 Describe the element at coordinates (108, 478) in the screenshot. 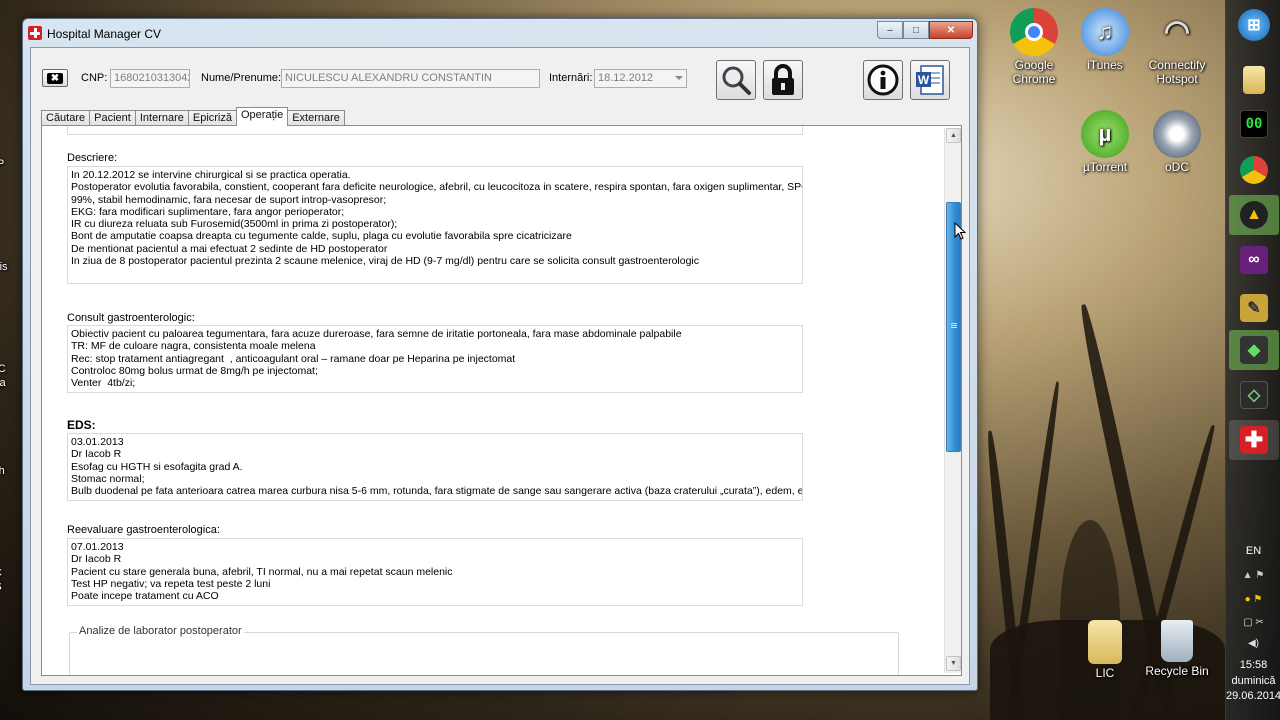

I see `text-line: Stomac normal;` at that location.